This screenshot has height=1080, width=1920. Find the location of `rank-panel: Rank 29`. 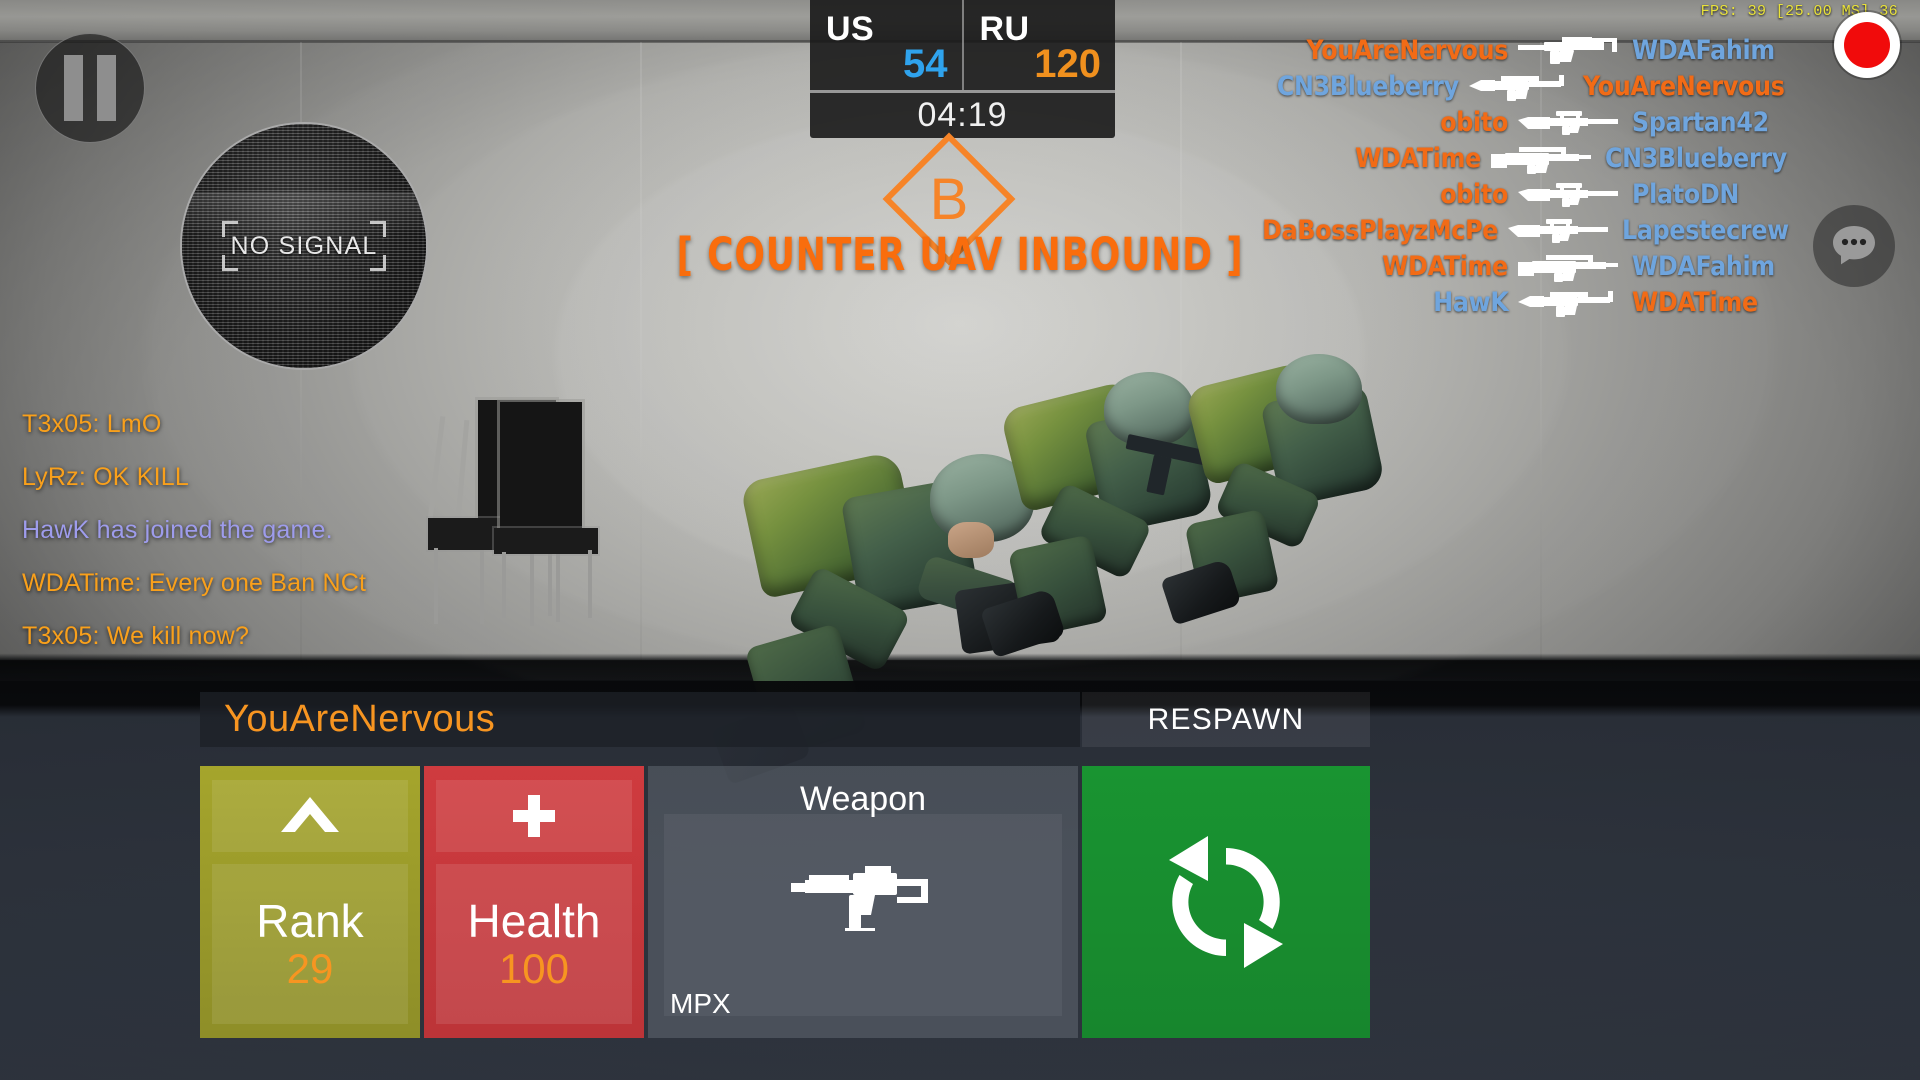

rank-panel: Rank 29 is located at coordinates (310, 902).